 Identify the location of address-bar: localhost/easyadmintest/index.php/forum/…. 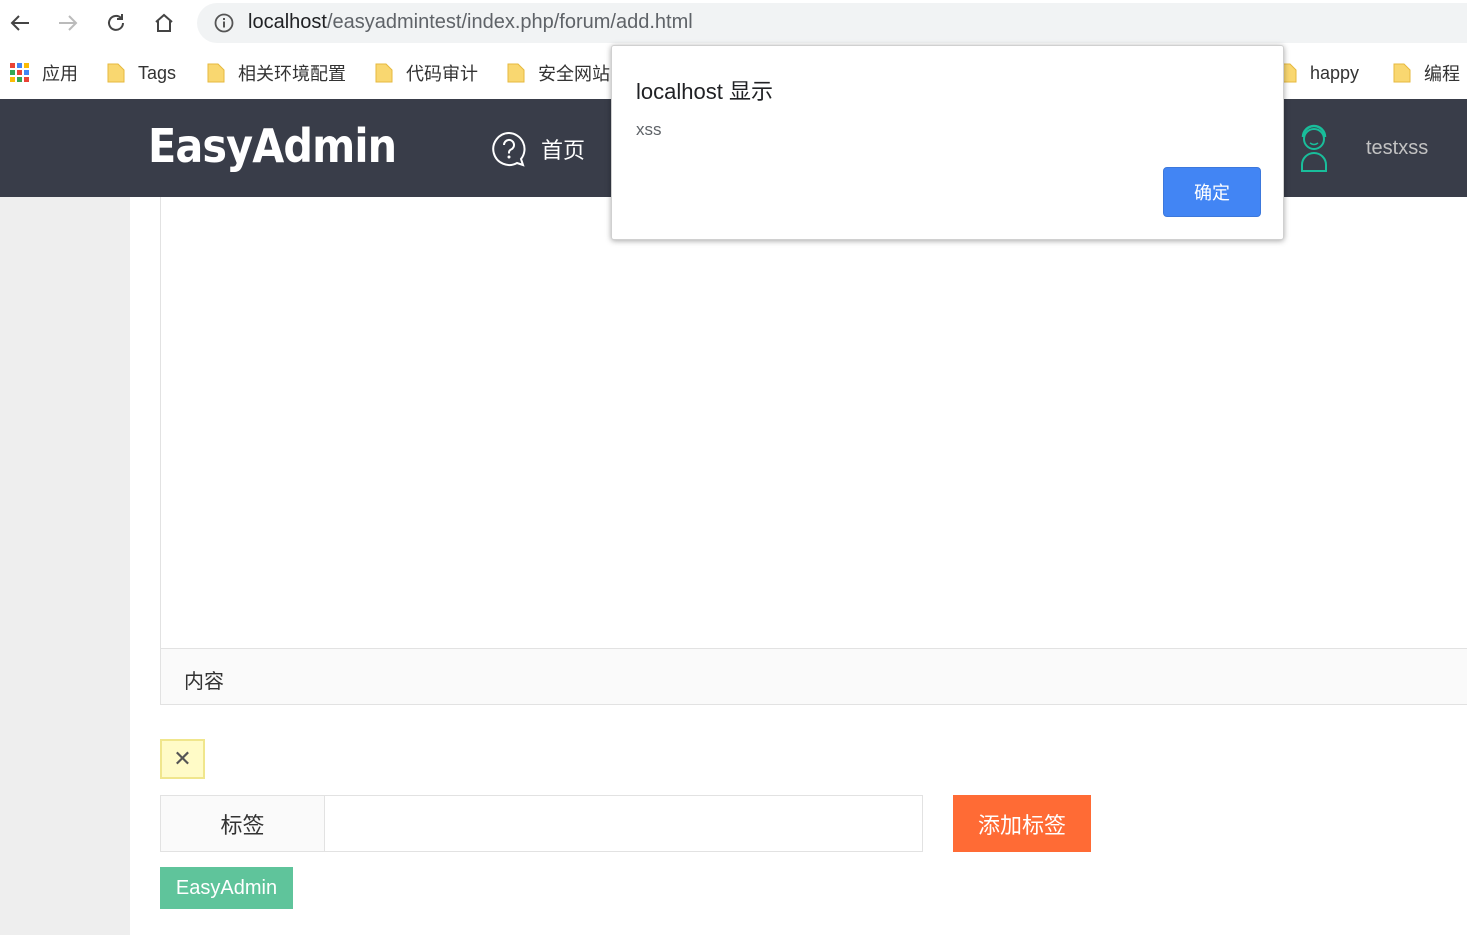
(832, 23).